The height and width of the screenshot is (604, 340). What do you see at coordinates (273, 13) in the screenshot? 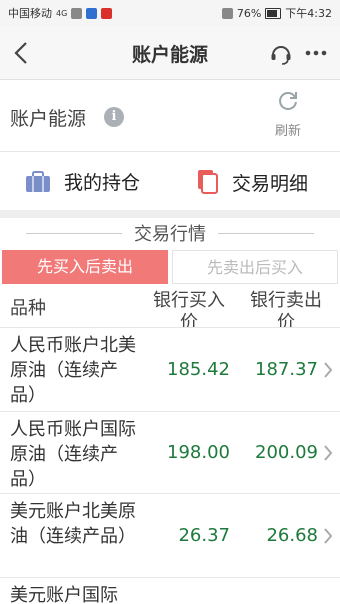
I see `battery-icon` at bounding box center [273, 13].